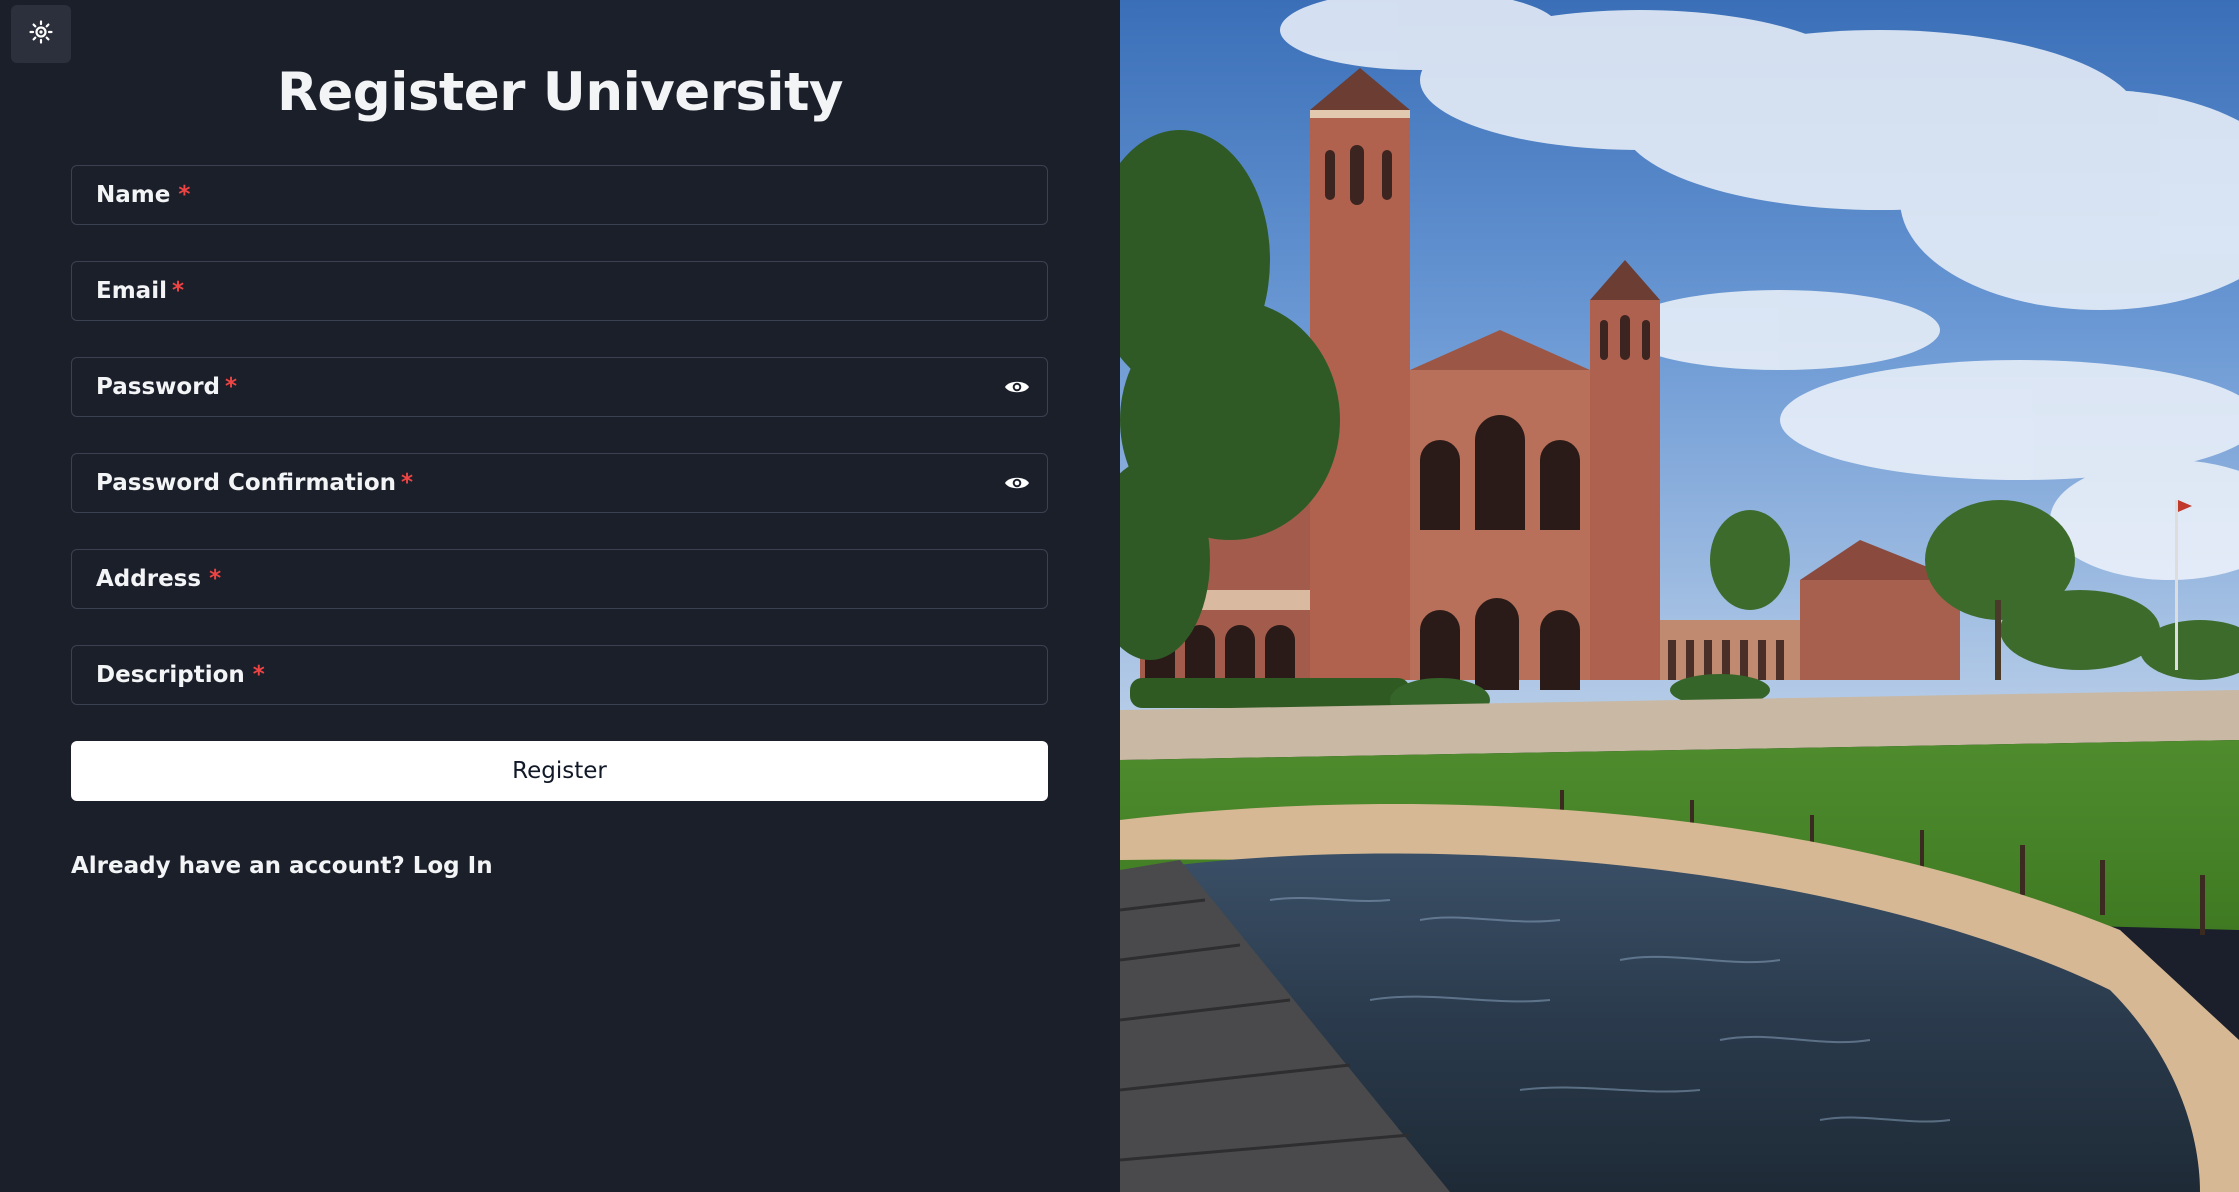 This screenshot has width=2239, height=1192. I want to click on email-label: Email, so click(131, 291).